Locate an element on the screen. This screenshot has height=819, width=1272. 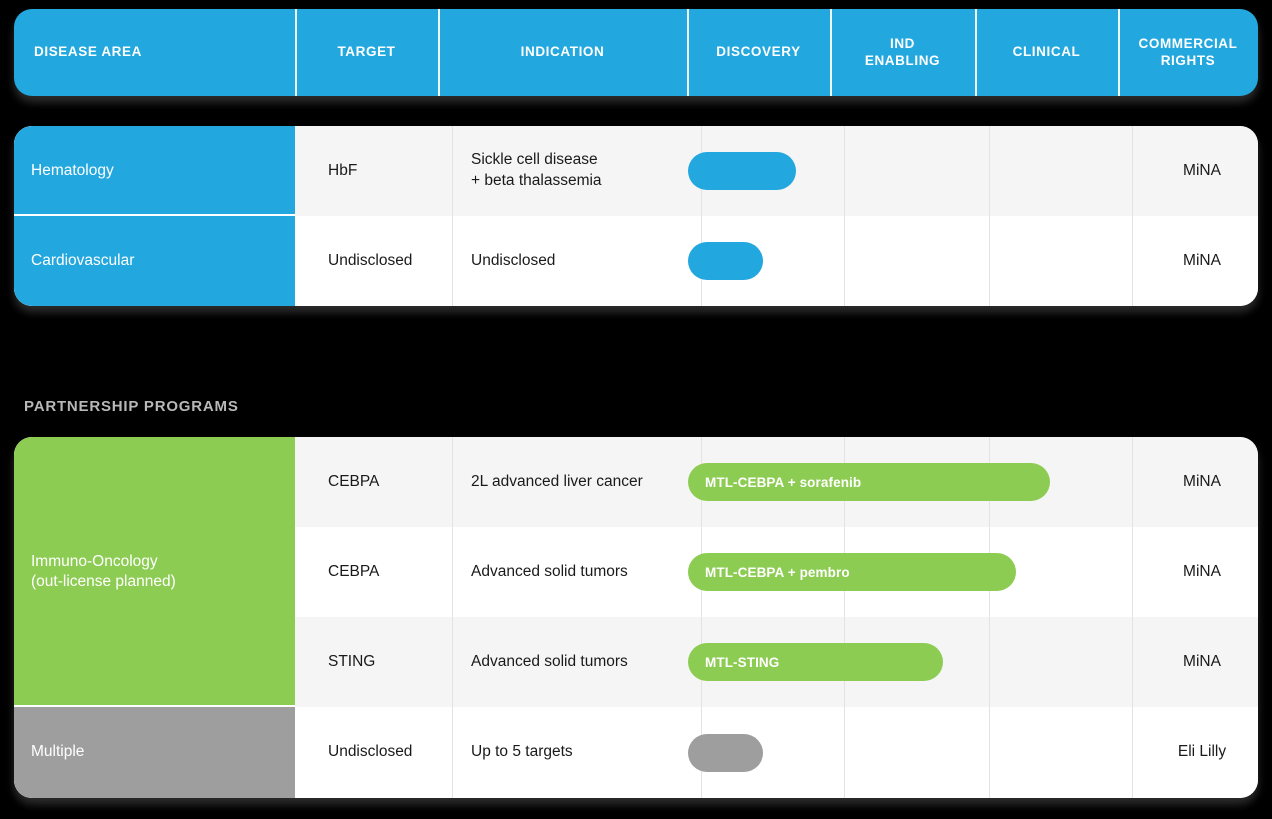
commercial-rights-cell: Eli Lilly is located at coordinates (1195, 752).